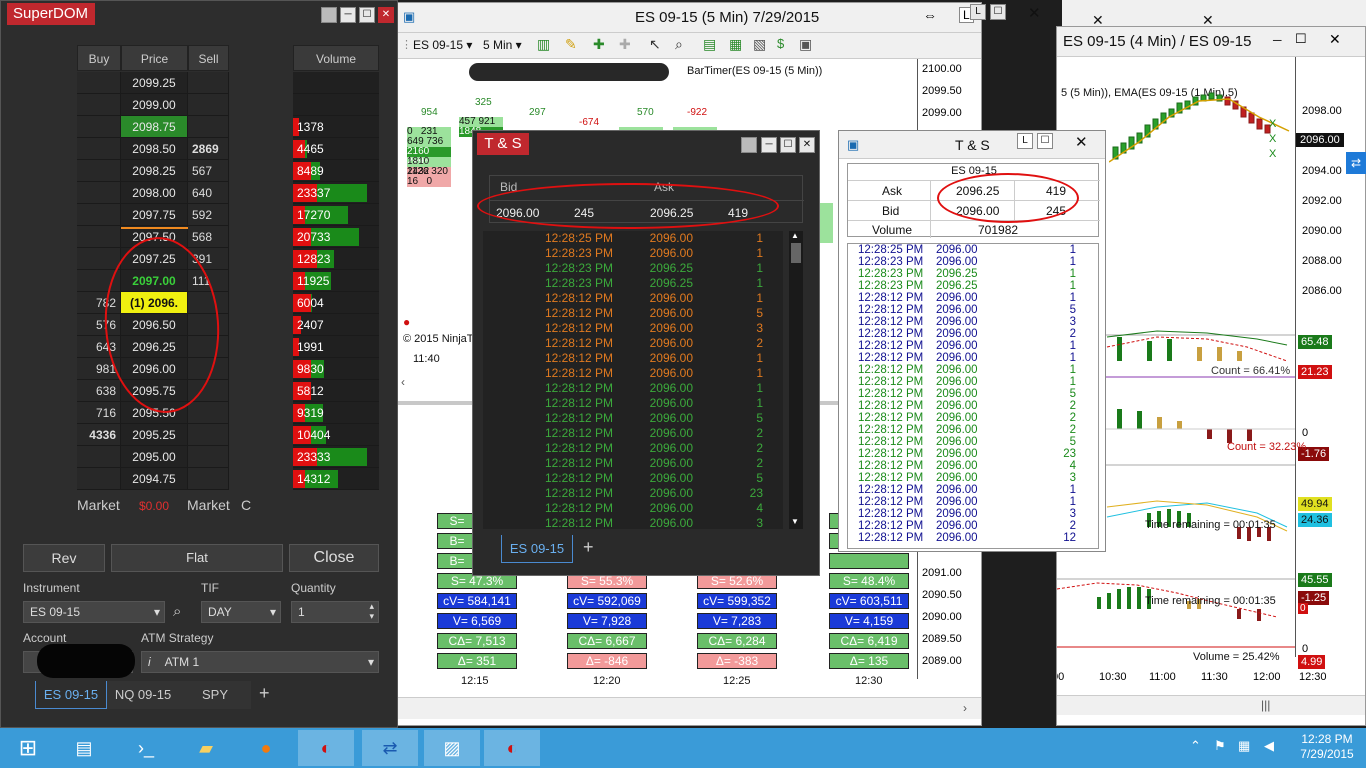  Describe the element at coordinates (335, 612) in the screenshot. I see `quantity-stepper: 1 ▴ ▾` at that location.